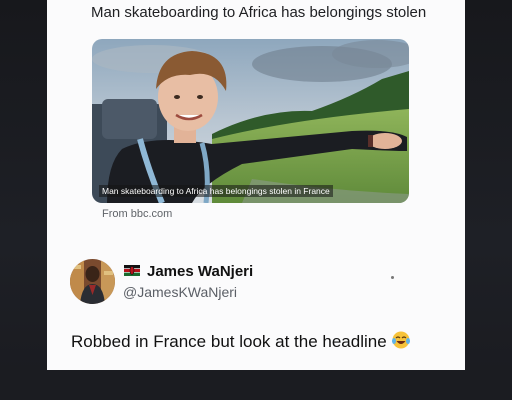 Image resolution: width=512 pixels, height=400 pixels. Describe the element at coordinates (400, 340) in the screenshot. I see `face-with-tears-of-joy-icon` at that location.